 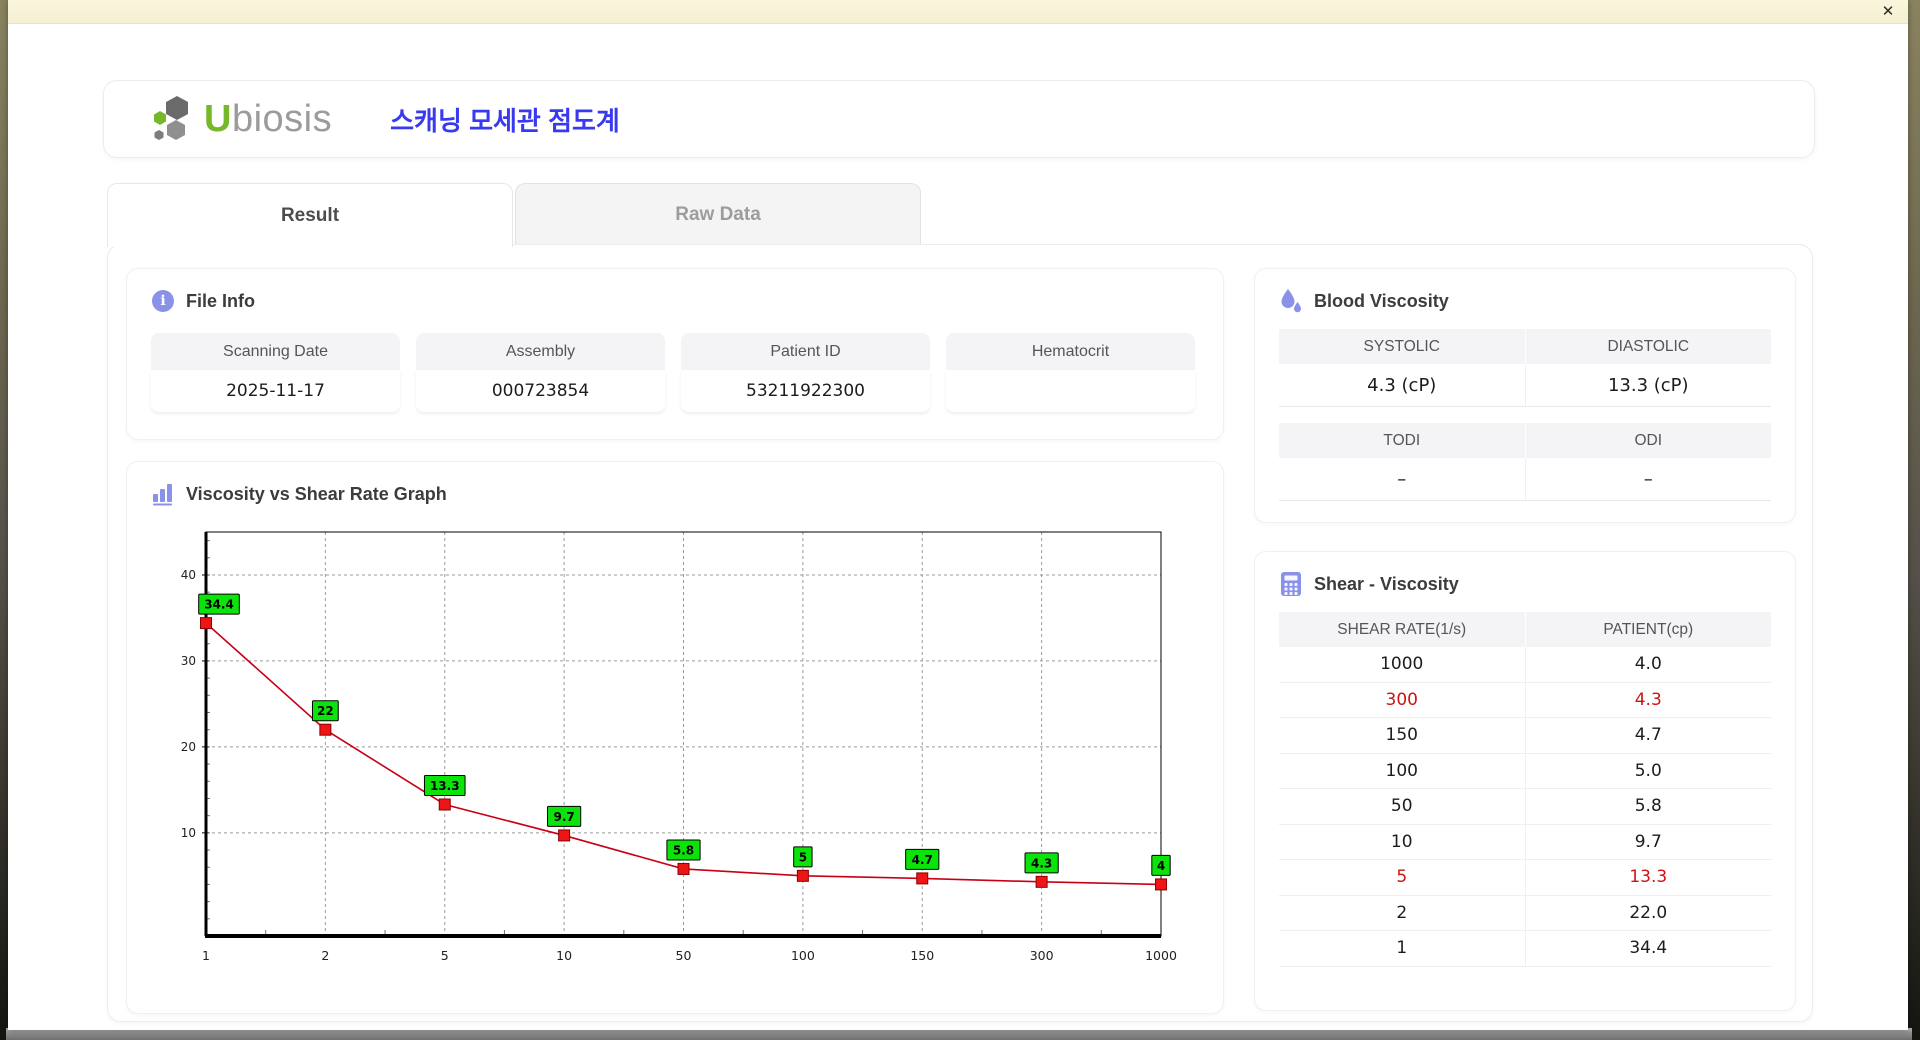 What do you see at coordinates (1402, 699) in the screenshot?
I see `shear-rate-cell: 300` at bounding box center [1402, 699].